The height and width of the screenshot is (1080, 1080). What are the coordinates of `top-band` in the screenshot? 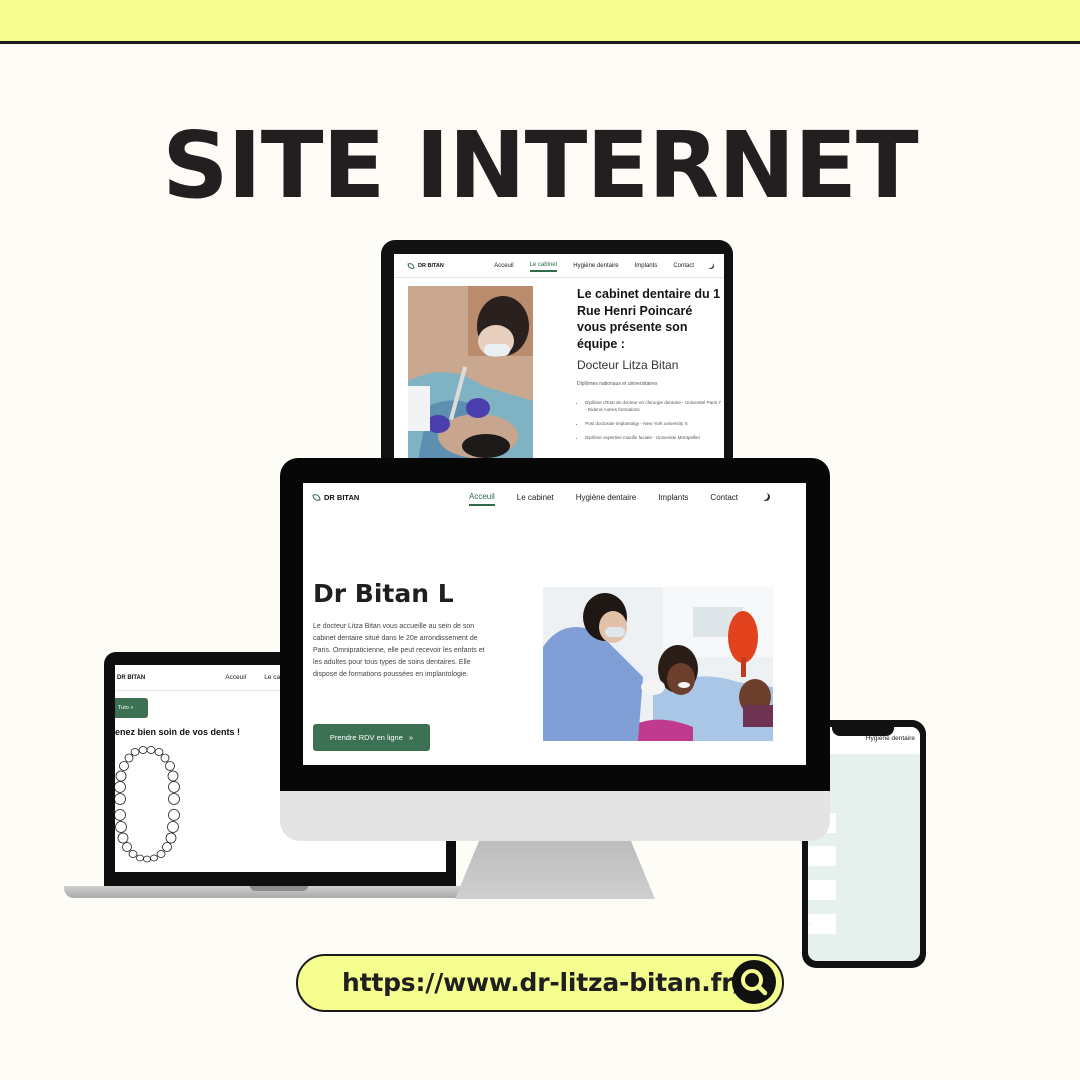 It's located at (540, 22).